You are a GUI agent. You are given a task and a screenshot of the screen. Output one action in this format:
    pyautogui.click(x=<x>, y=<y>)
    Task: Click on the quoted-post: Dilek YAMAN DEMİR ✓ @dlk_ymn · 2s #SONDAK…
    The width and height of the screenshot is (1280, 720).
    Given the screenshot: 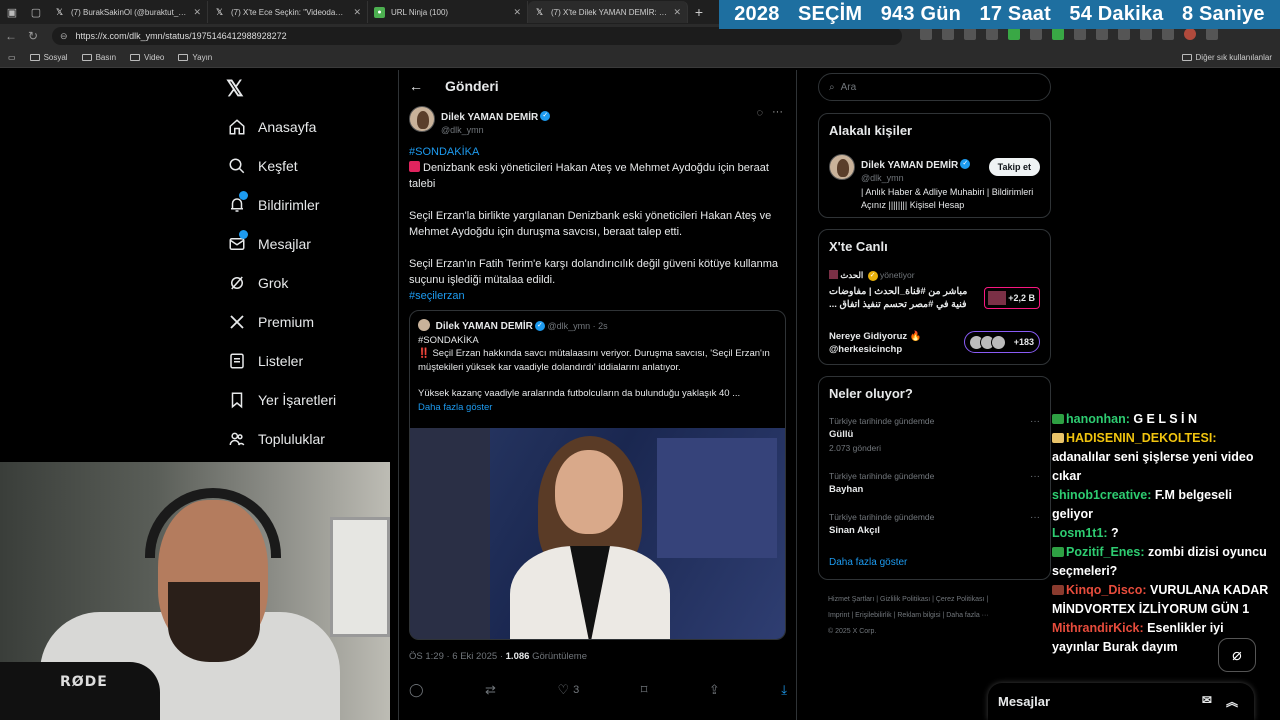 What is the action you would take?
    pyautogui.click(x=597, y=475)
    